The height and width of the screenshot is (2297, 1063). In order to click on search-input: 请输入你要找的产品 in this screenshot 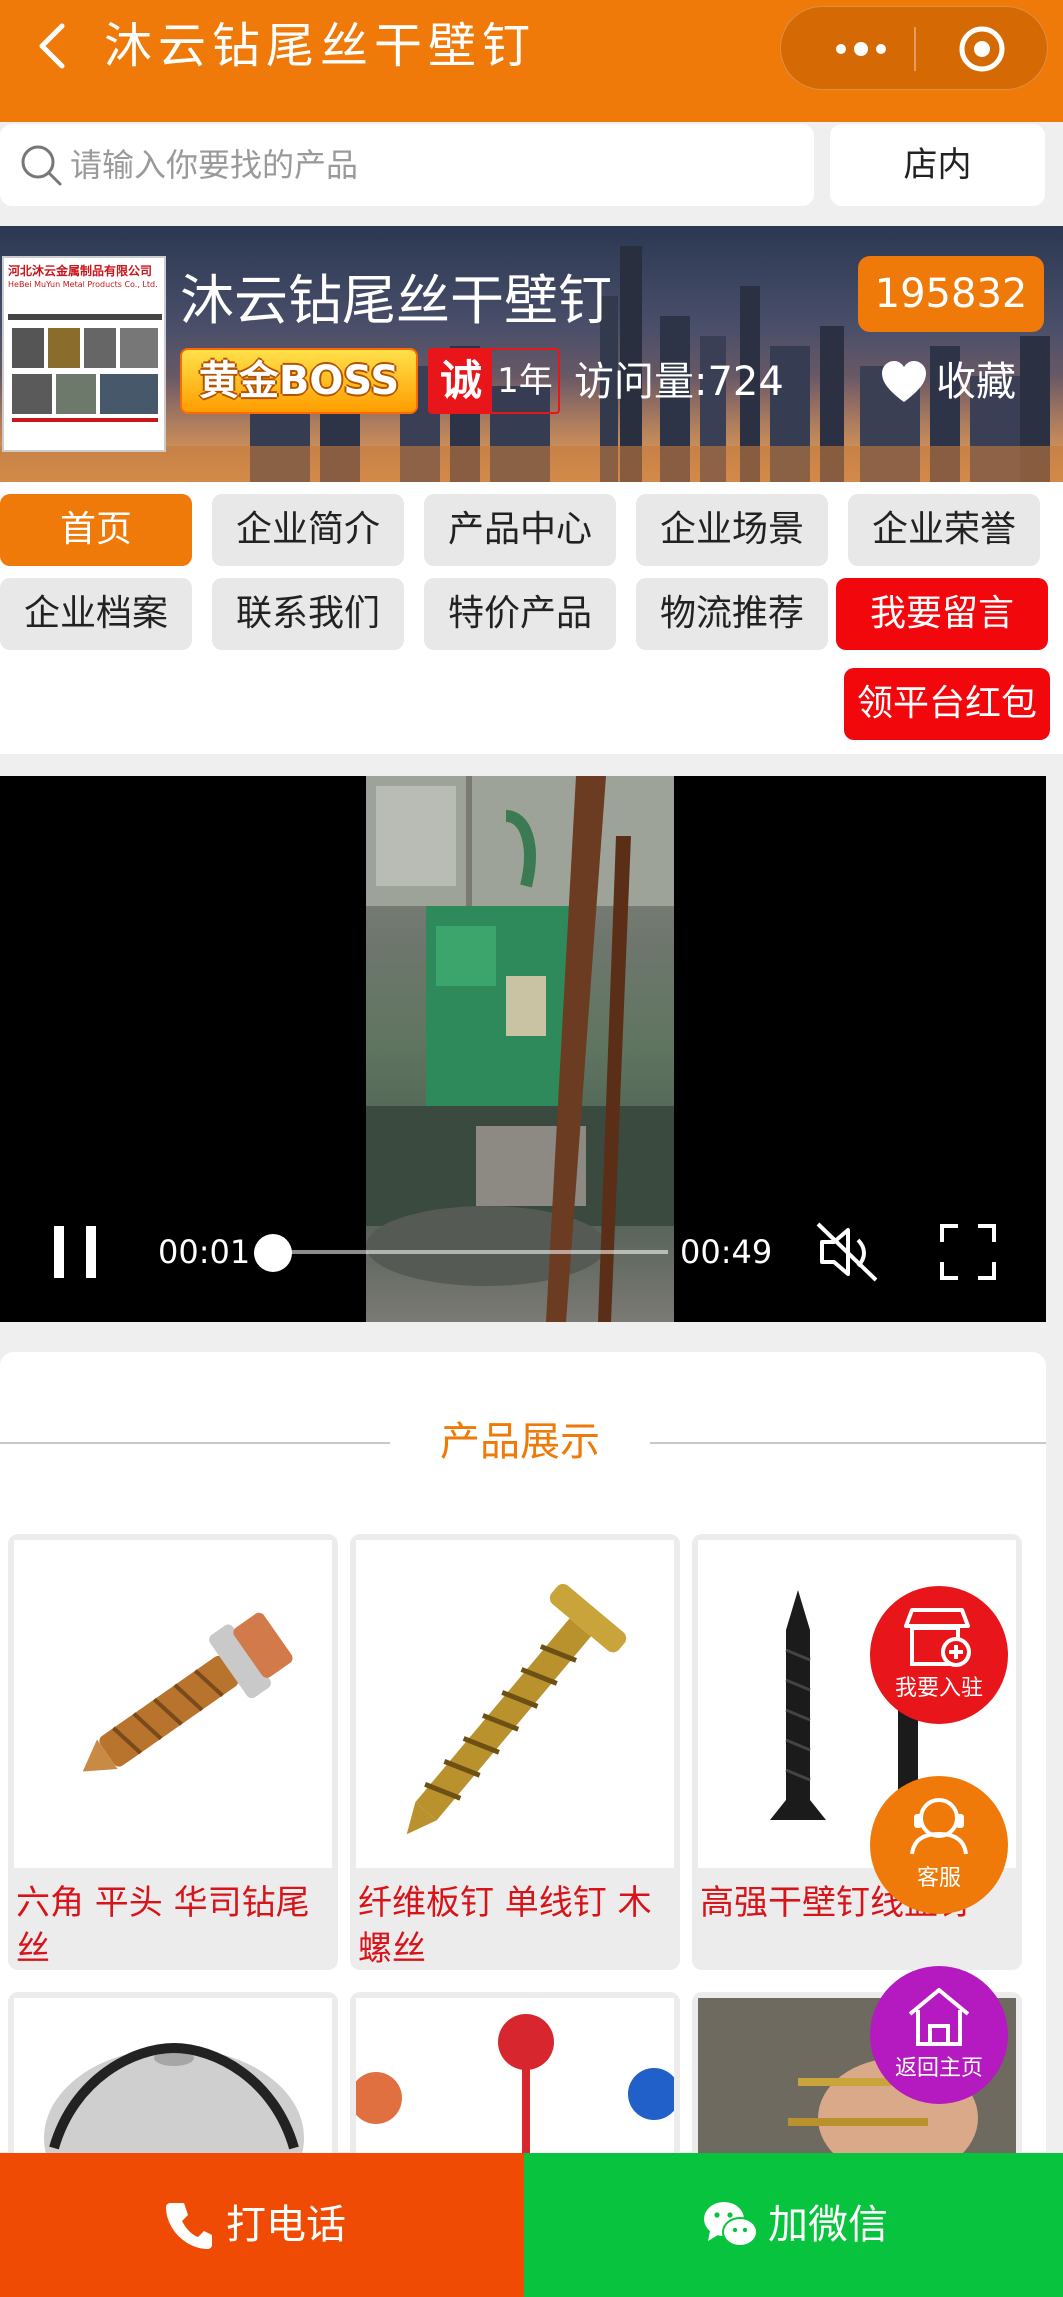, I will do `click(407, 165)`.